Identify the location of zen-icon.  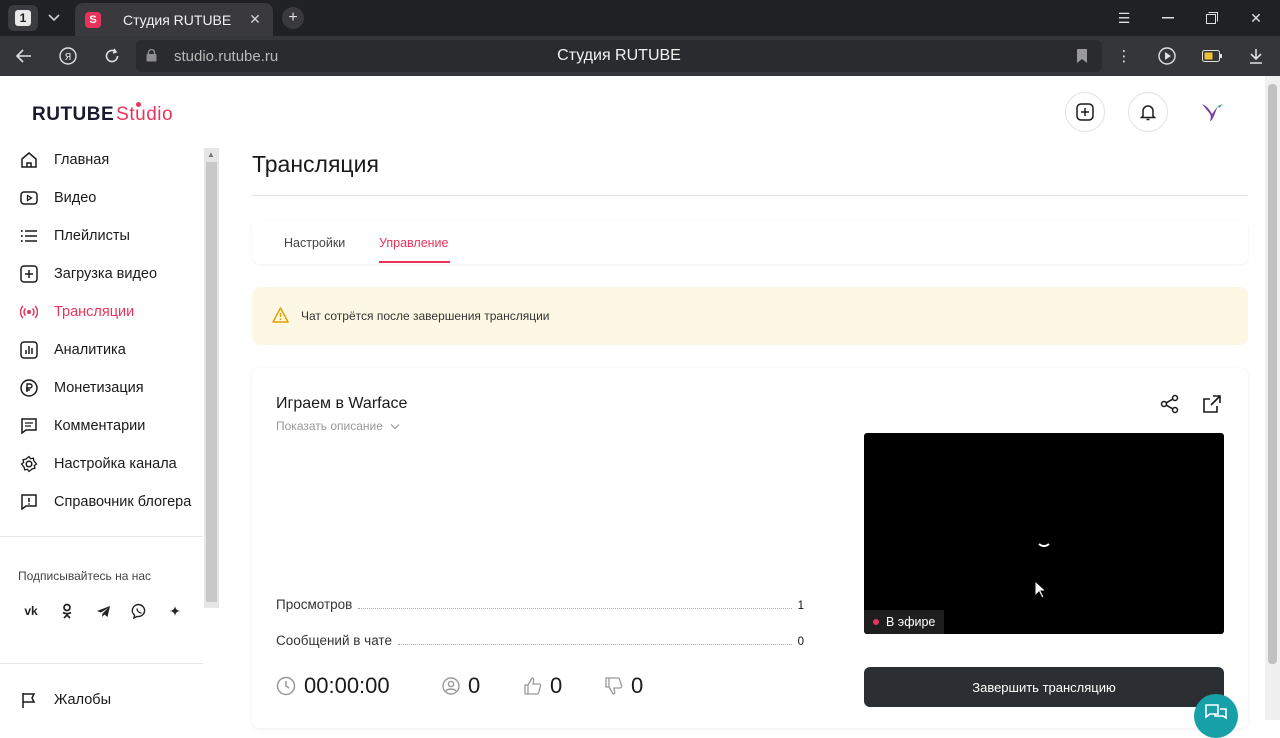
(175, 611).